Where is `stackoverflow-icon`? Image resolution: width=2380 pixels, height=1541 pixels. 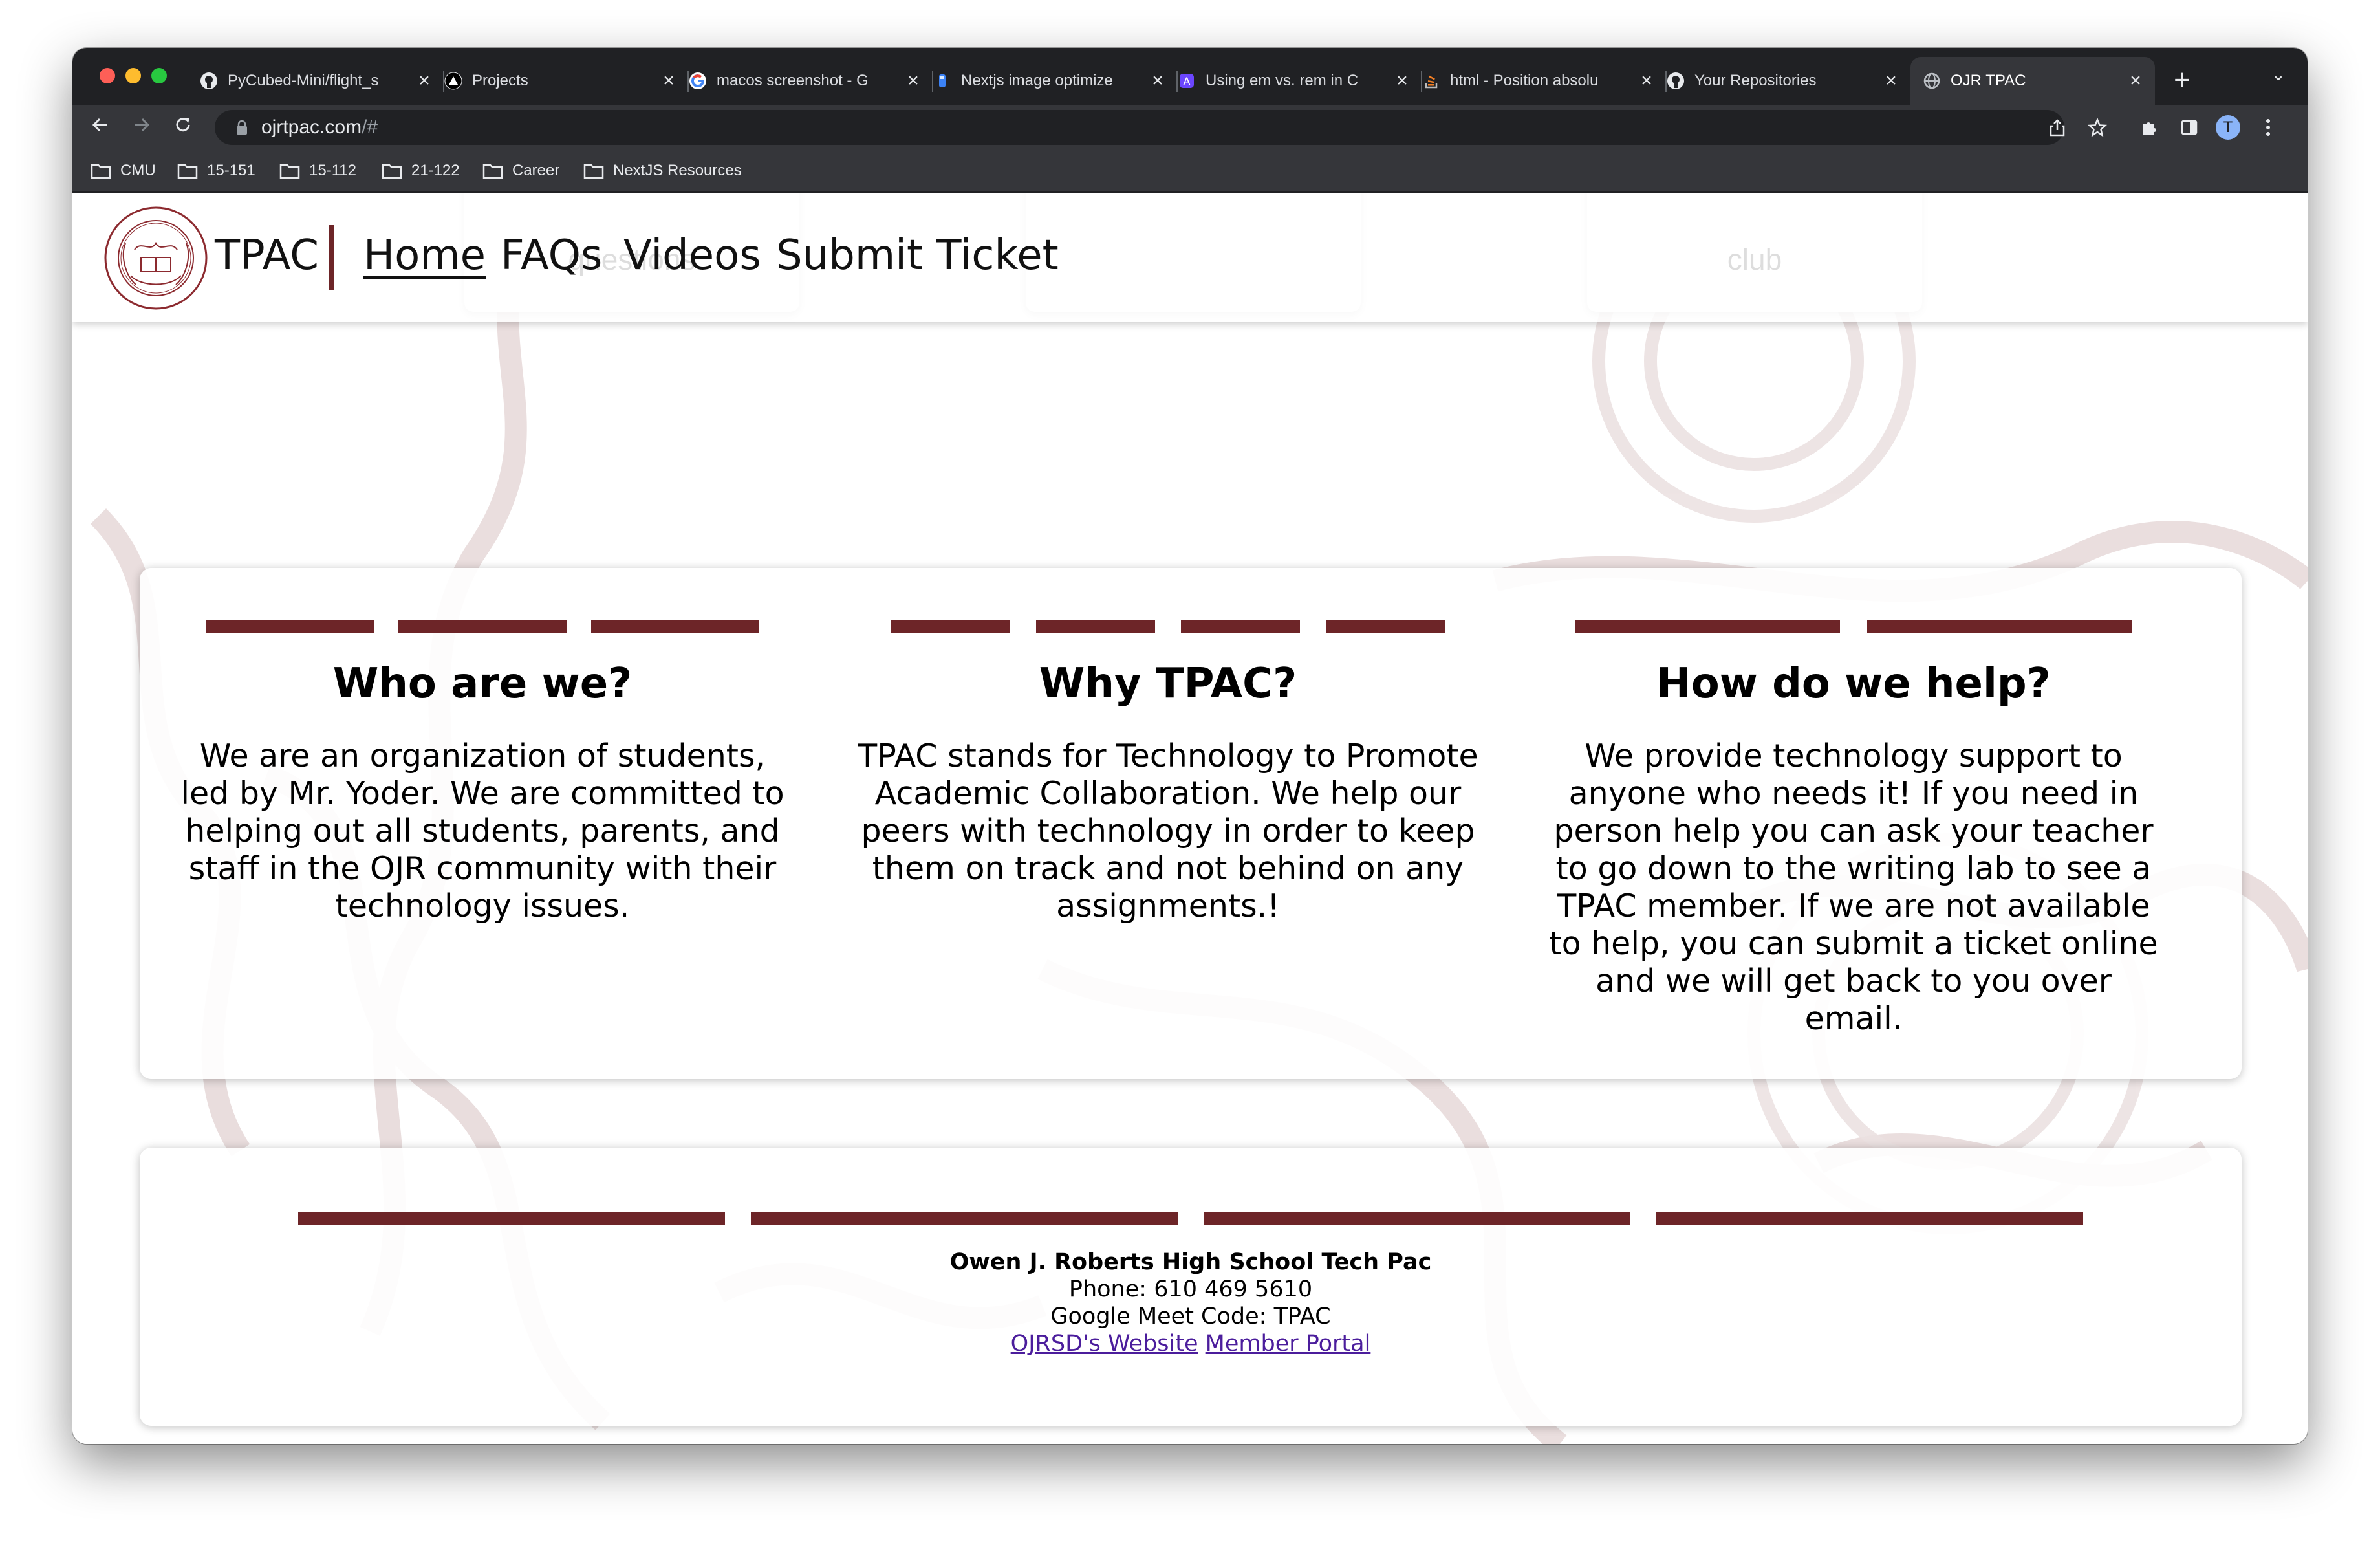 stackoverflow-icon is located at coordinates (1431, 81).